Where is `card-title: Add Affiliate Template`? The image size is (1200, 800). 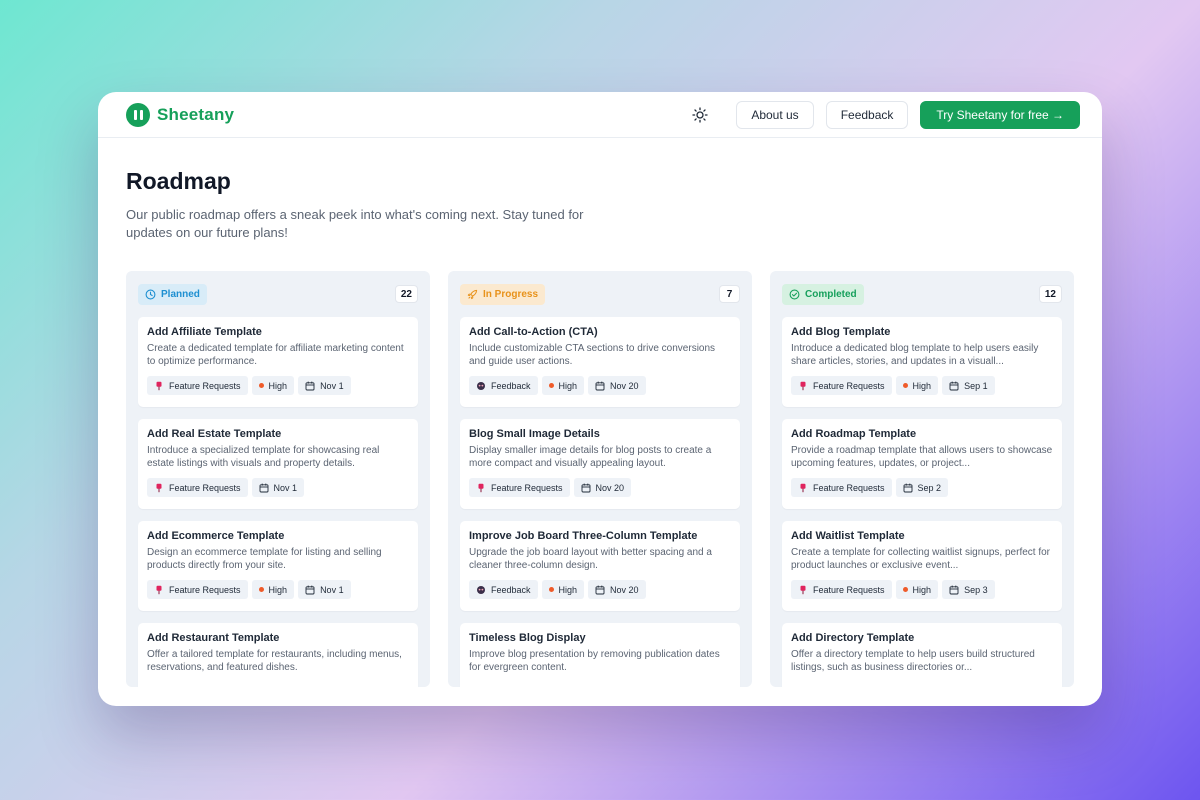
card-title: Add Affiliate Template is located at coordinates (204, 332).